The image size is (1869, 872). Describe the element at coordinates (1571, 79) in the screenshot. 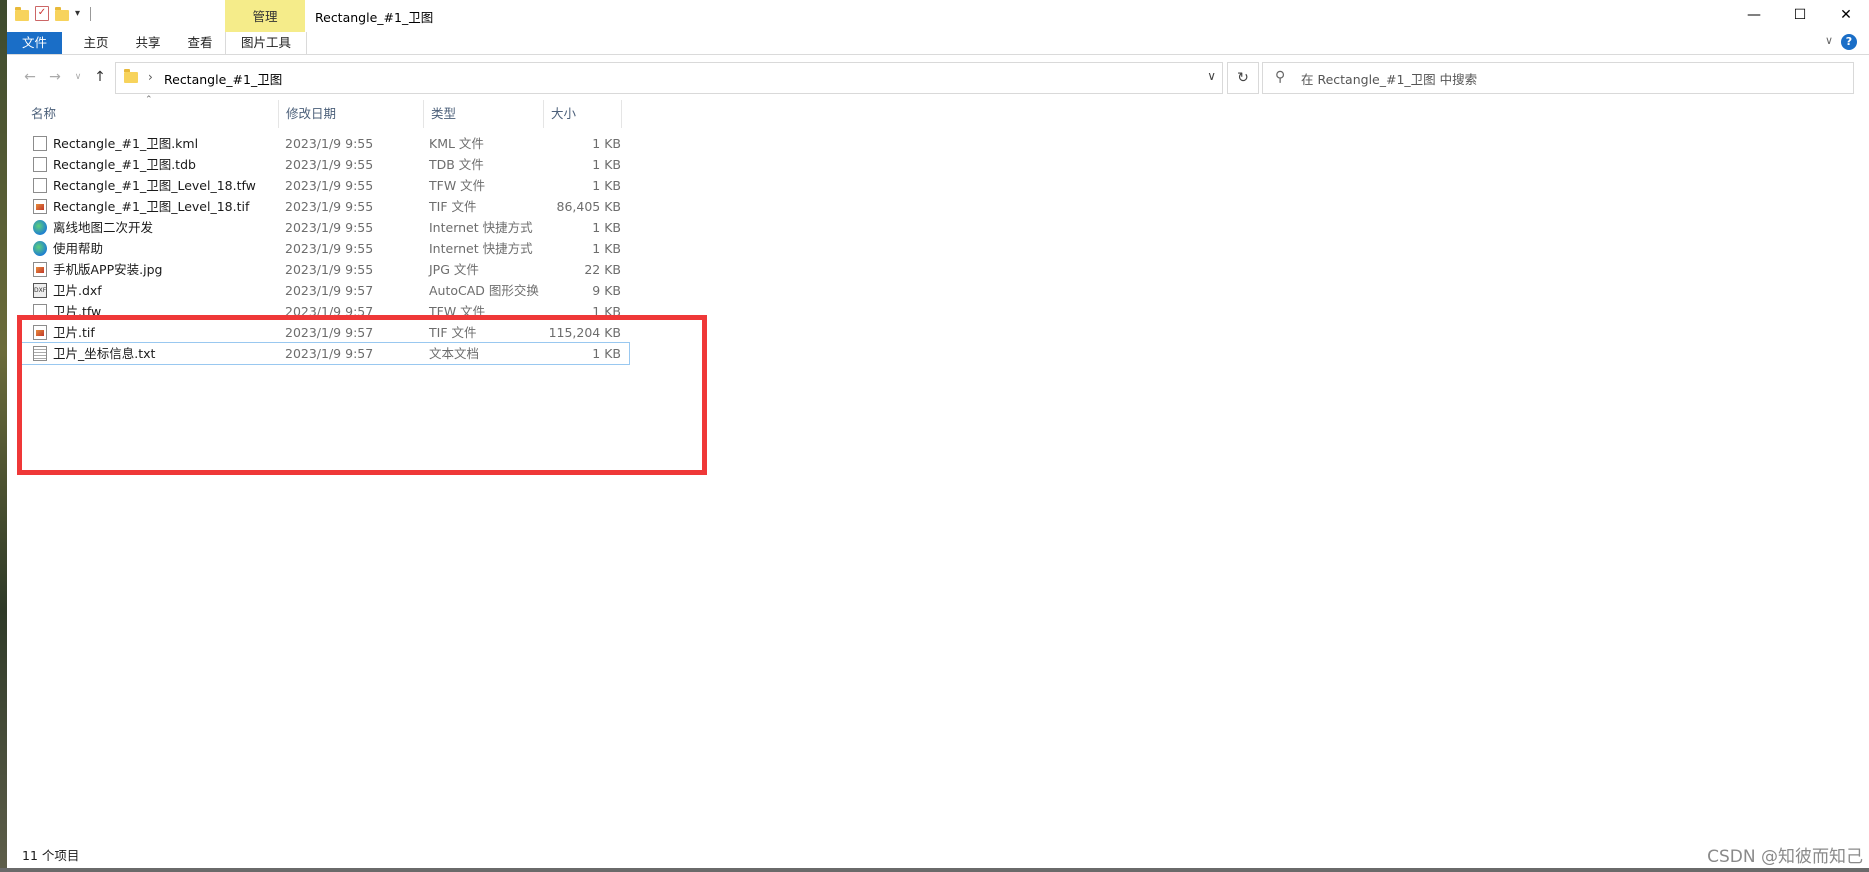

I see `search-input` at that location.